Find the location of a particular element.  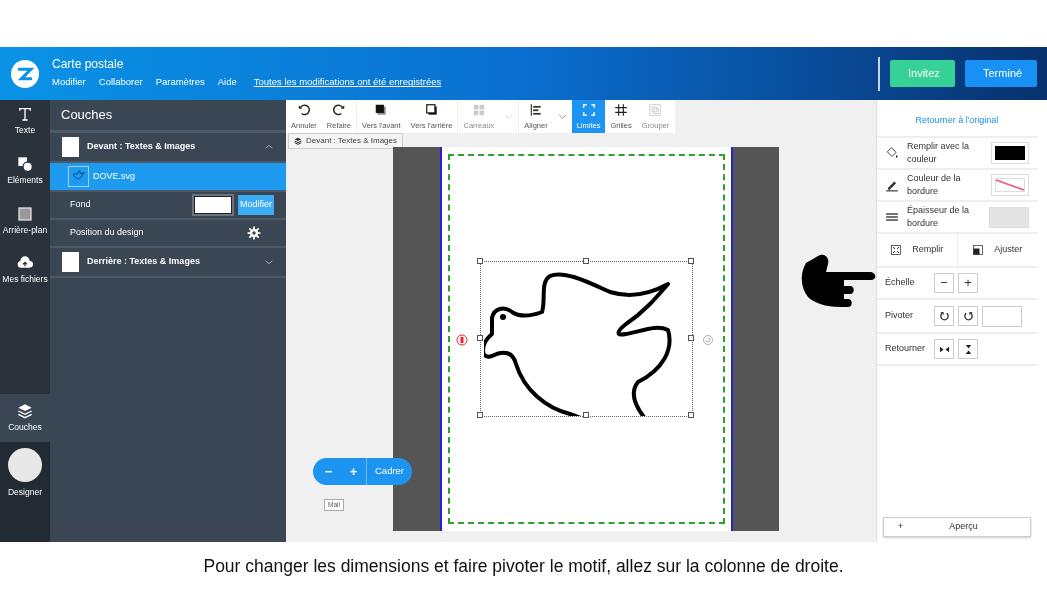

group-icon is located at coordinates (655, 110).